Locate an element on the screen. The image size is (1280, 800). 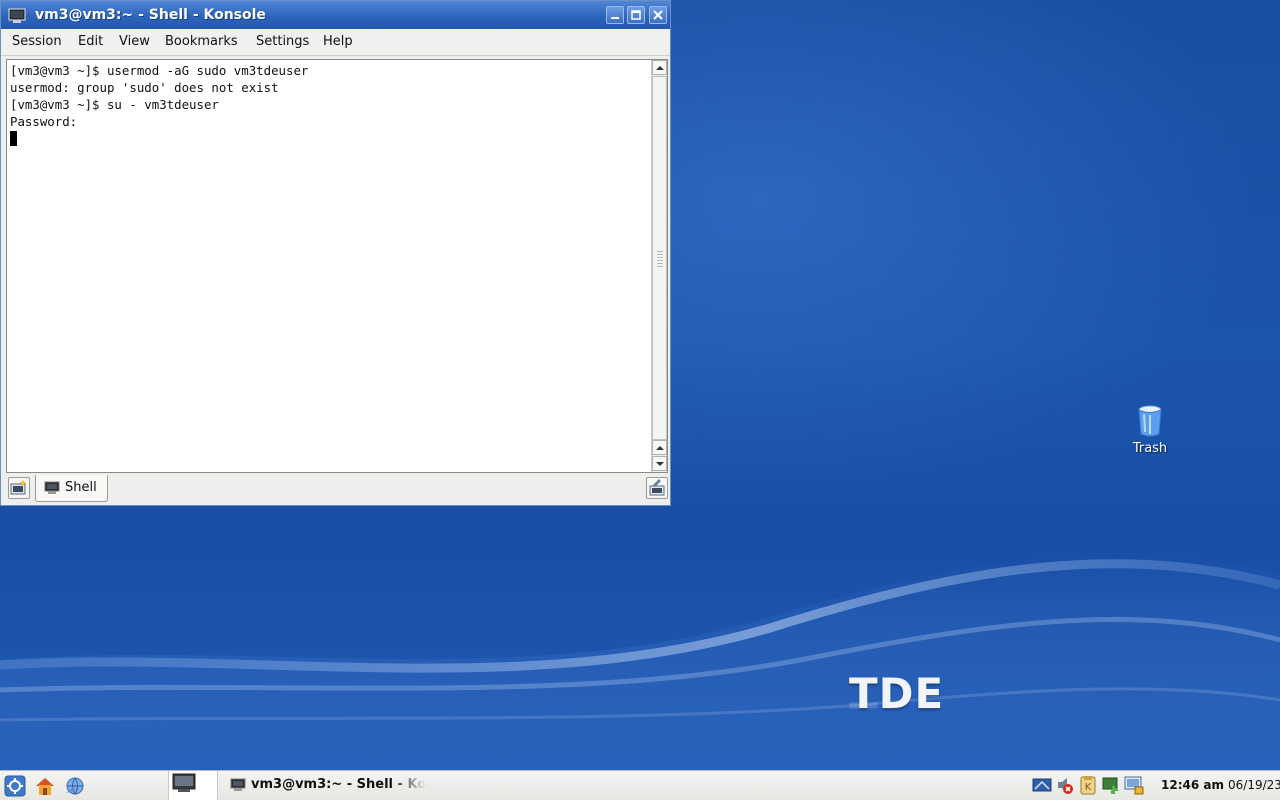
desktop-trash: Trash is located at coordinates (1150, 430).